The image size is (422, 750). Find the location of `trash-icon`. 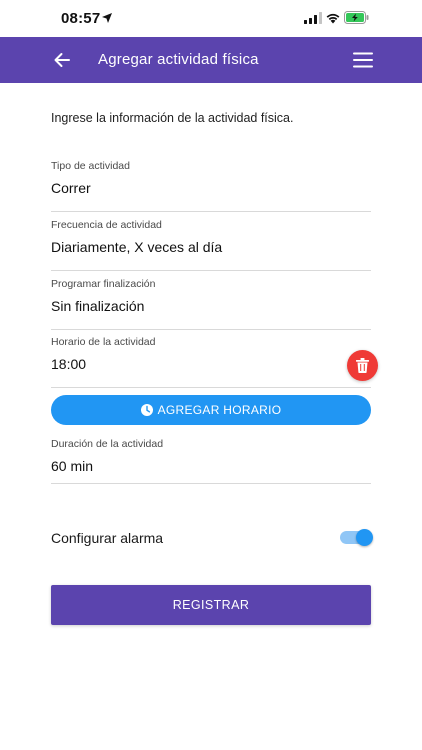

trash-icon is located at coordinates (362, 365).